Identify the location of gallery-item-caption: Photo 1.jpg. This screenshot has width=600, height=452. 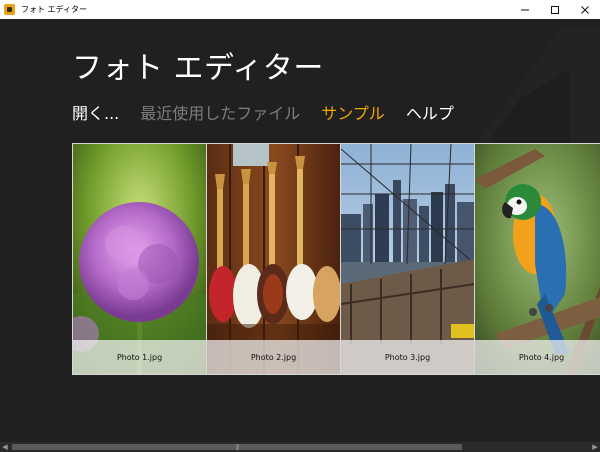
(139, 357).